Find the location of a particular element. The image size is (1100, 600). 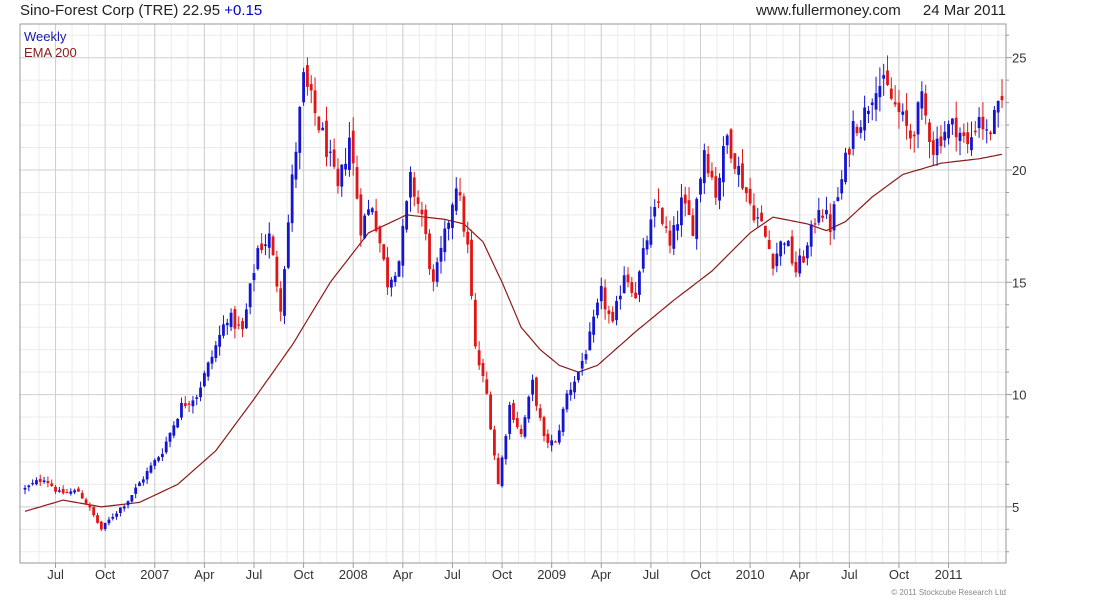

x-tick-label: 2008 is located at coordinates (353, 574).